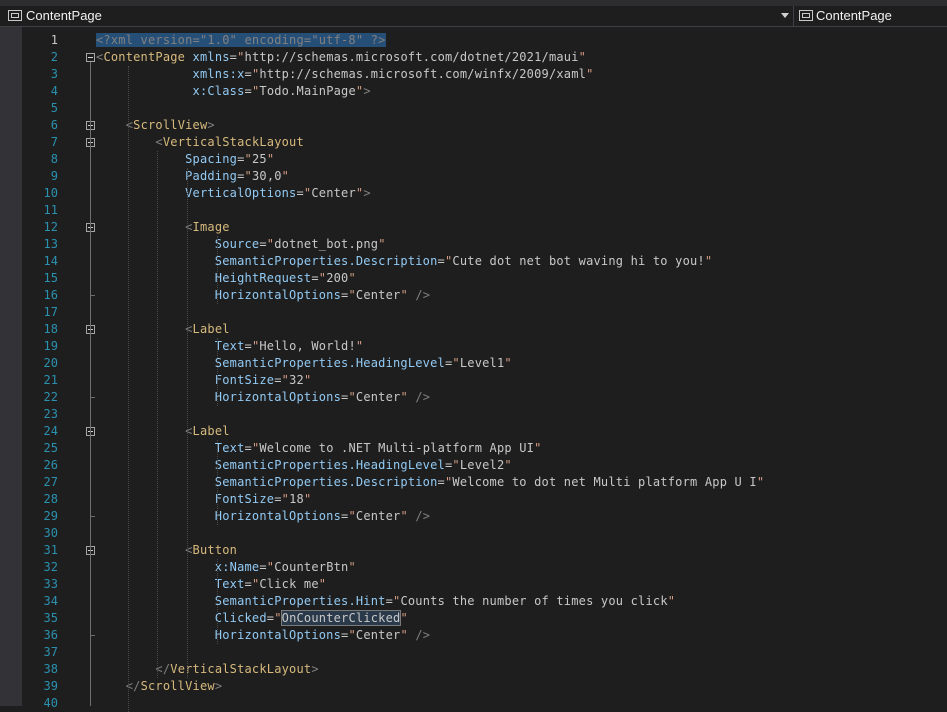 The height and width of the screenshot is (712, 947). Describe the element at coordinates (211, 584) in the screenshot. I see `code-line: Text="Click me"` at that location.